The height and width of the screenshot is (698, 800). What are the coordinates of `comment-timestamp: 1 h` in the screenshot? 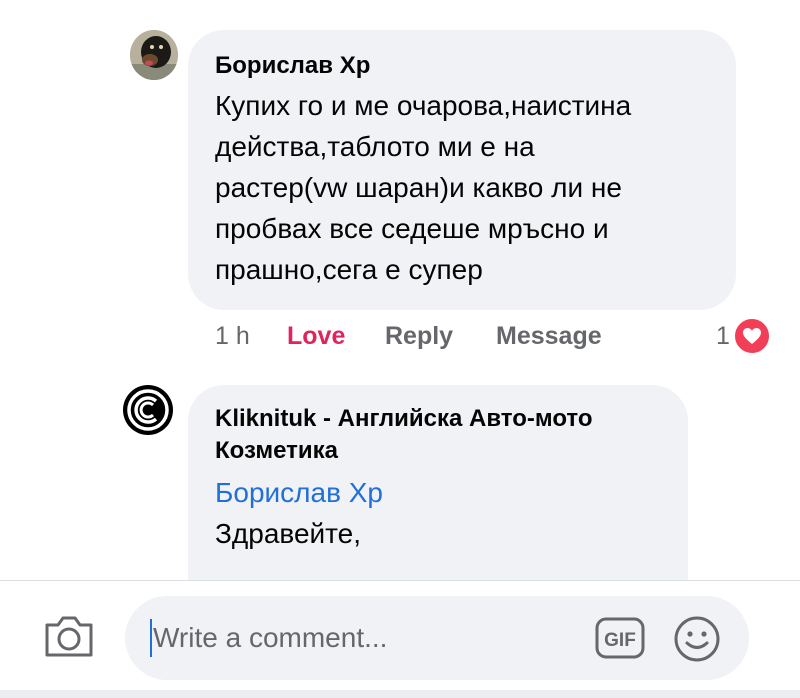 It's located at (232, 336).